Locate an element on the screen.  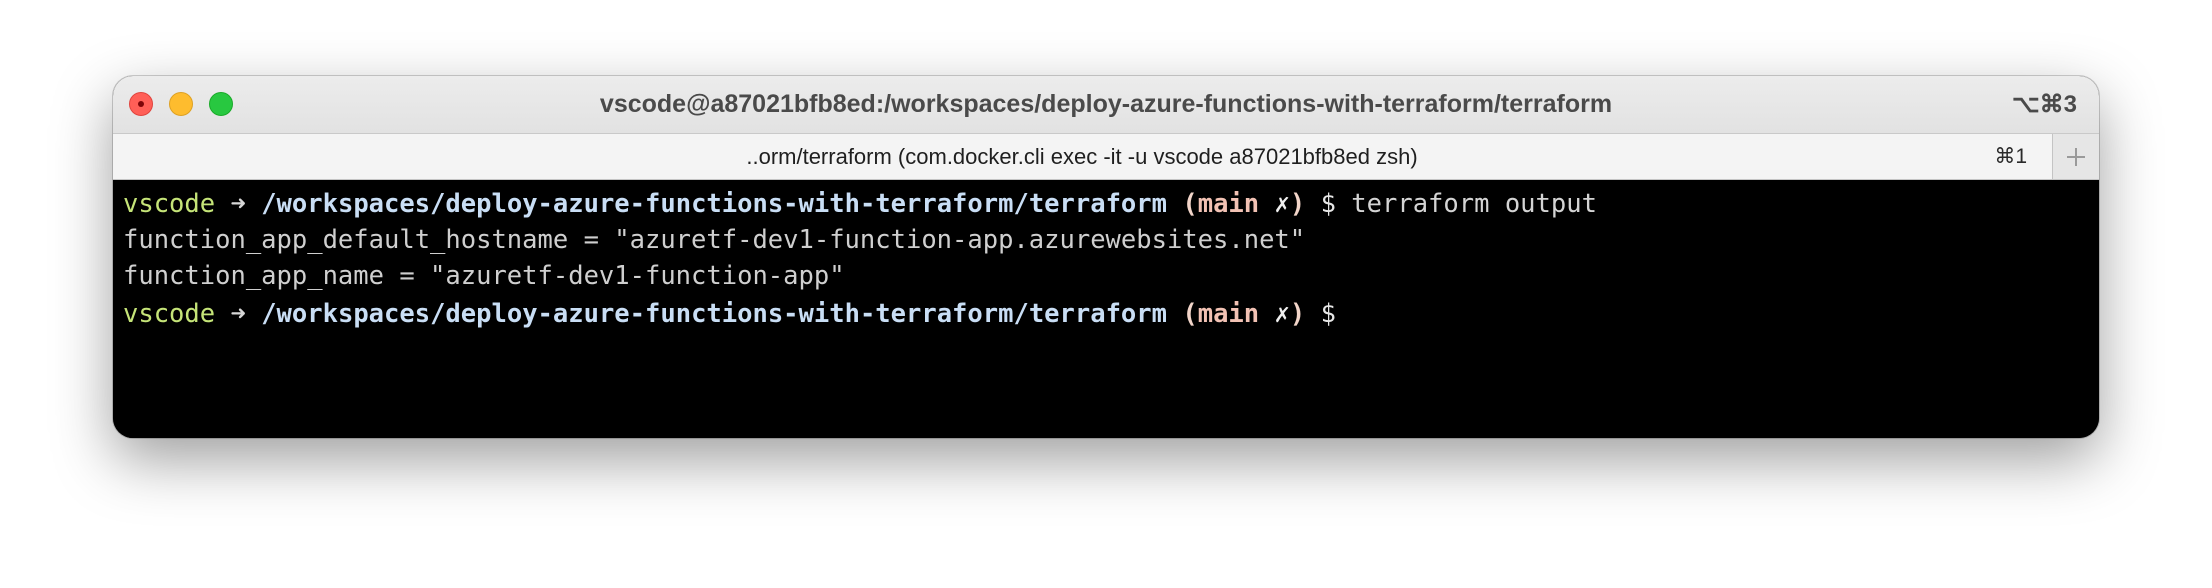
plus-icon is located at coordinates (2075, 156).